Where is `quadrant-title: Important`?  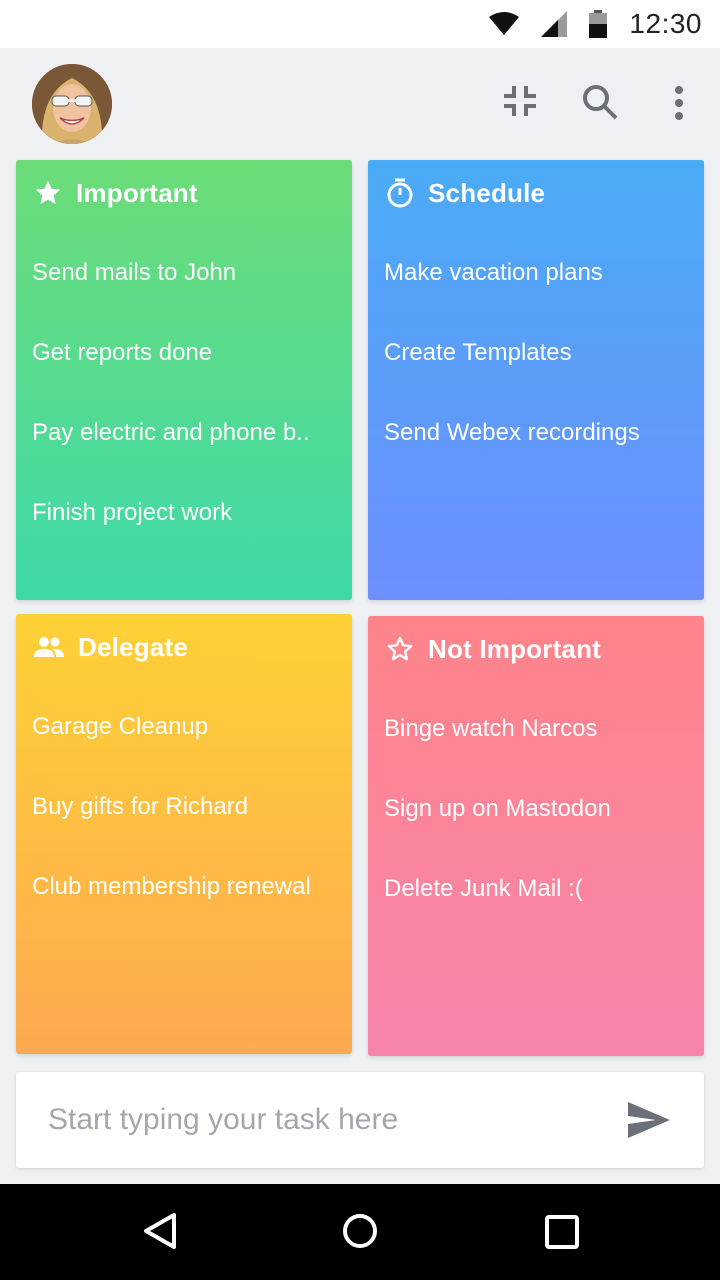
quadrant-title: Important is located at coordinates (137, 192).